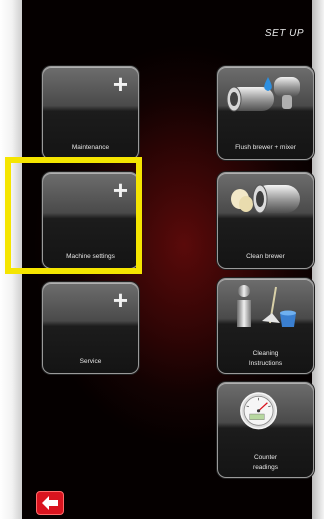 The image size is (324, 519). What do you see at coordinates (259, 411) in the screenshot?
I see `counter-readings-icon` at bounding box center [259, 411].